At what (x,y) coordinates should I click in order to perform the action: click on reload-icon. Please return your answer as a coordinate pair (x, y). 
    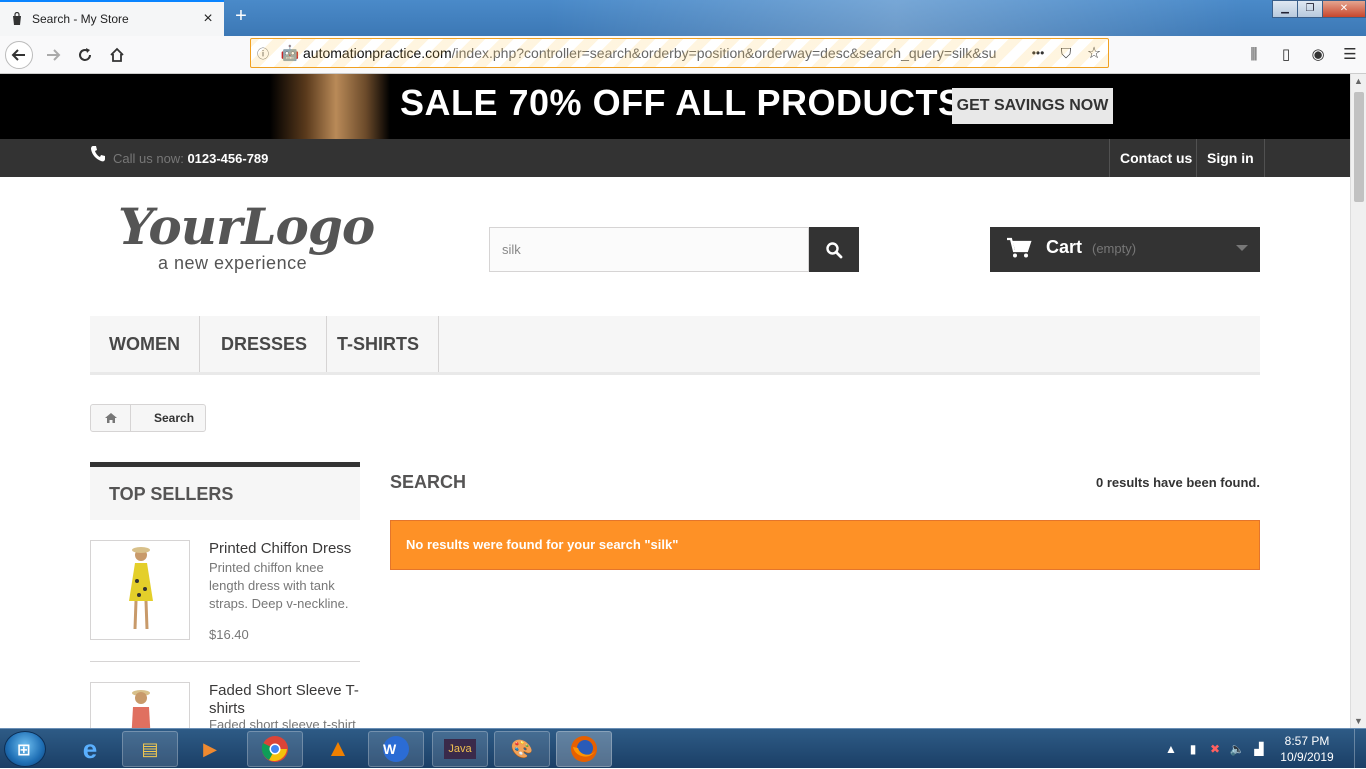
    Looking at the image, I should click on (85, 54).